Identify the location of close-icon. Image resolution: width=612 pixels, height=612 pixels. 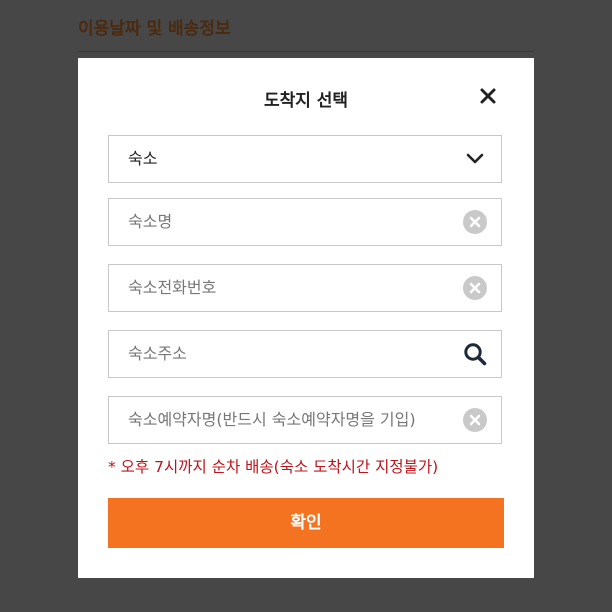
(488, 96).